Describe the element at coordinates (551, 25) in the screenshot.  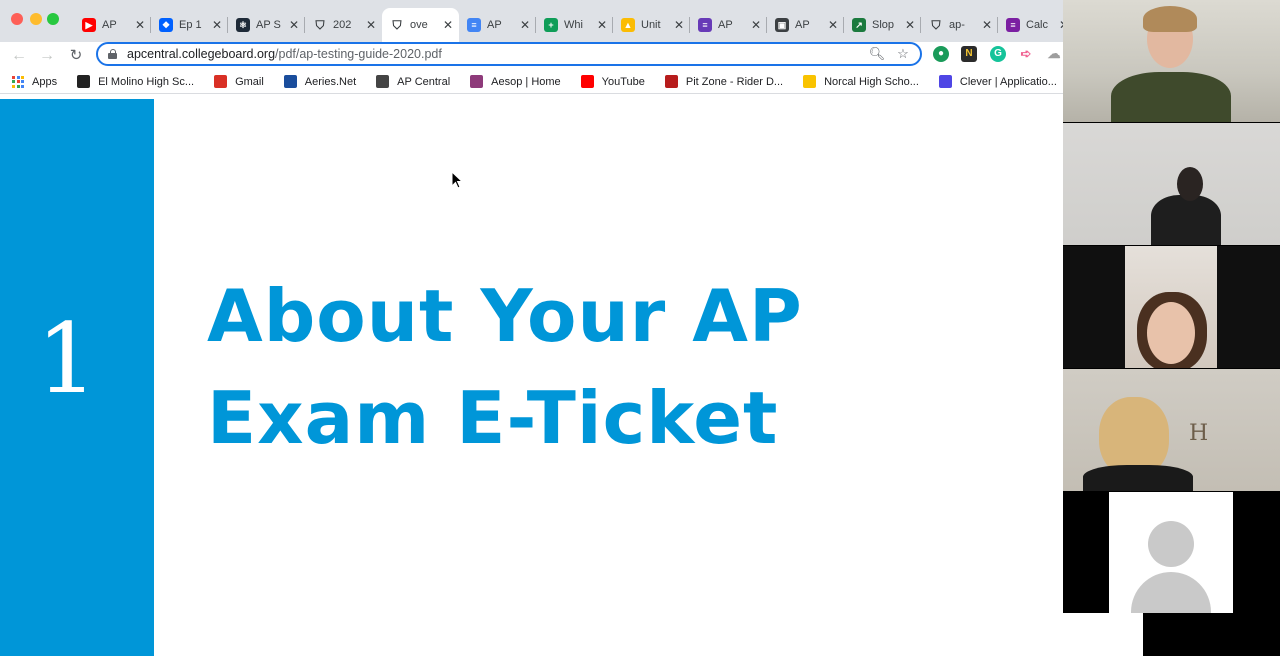
I see `tab-favicon-icon: +` at that location.